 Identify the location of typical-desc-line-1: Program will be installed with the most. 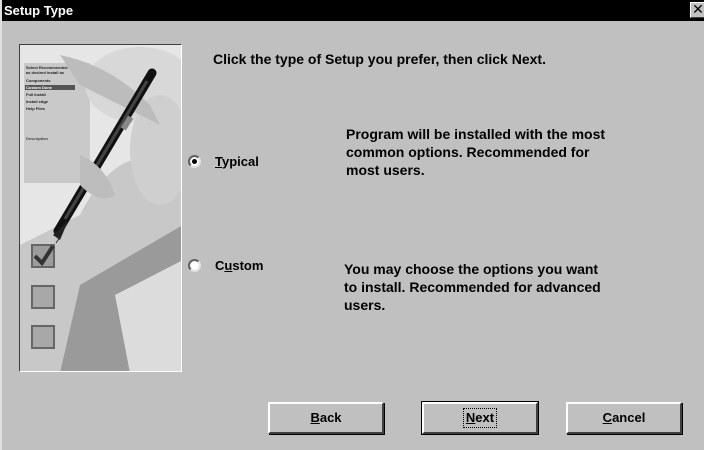
(476, 134).